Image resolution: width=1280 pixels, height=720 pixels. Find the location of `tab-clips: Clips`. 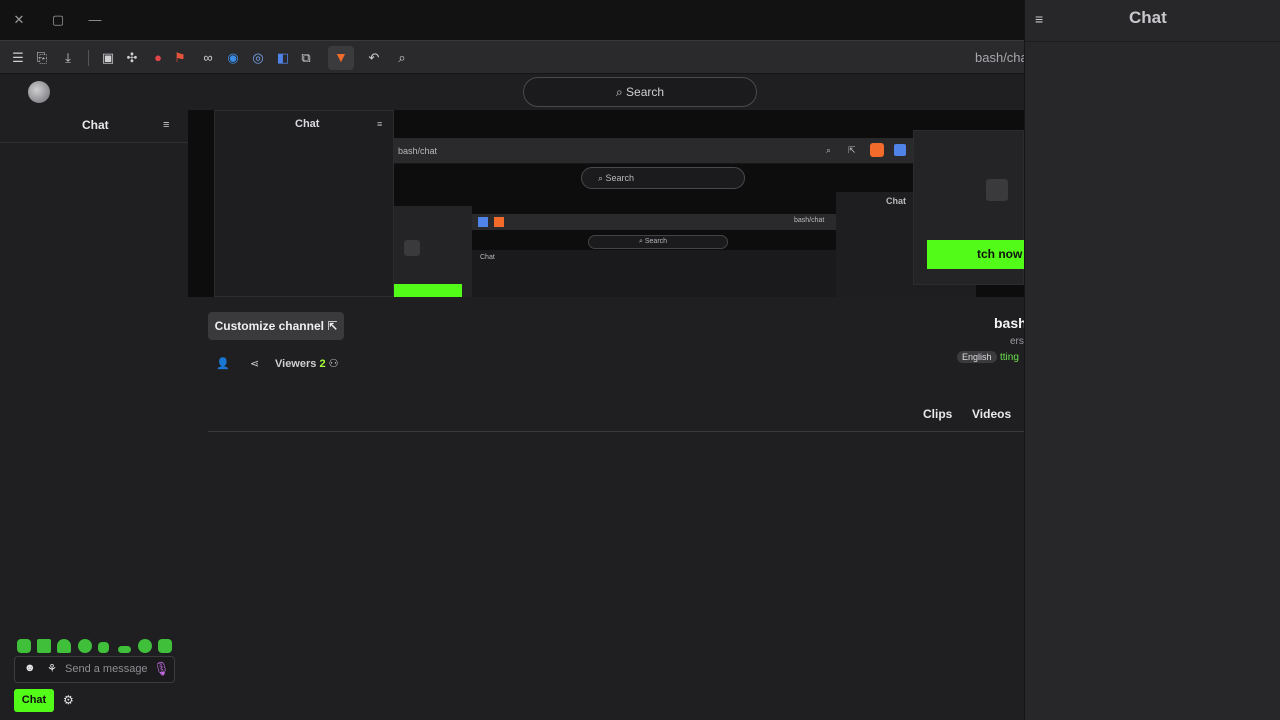

tab-clips: Clips is located at coordinates (937, 414).